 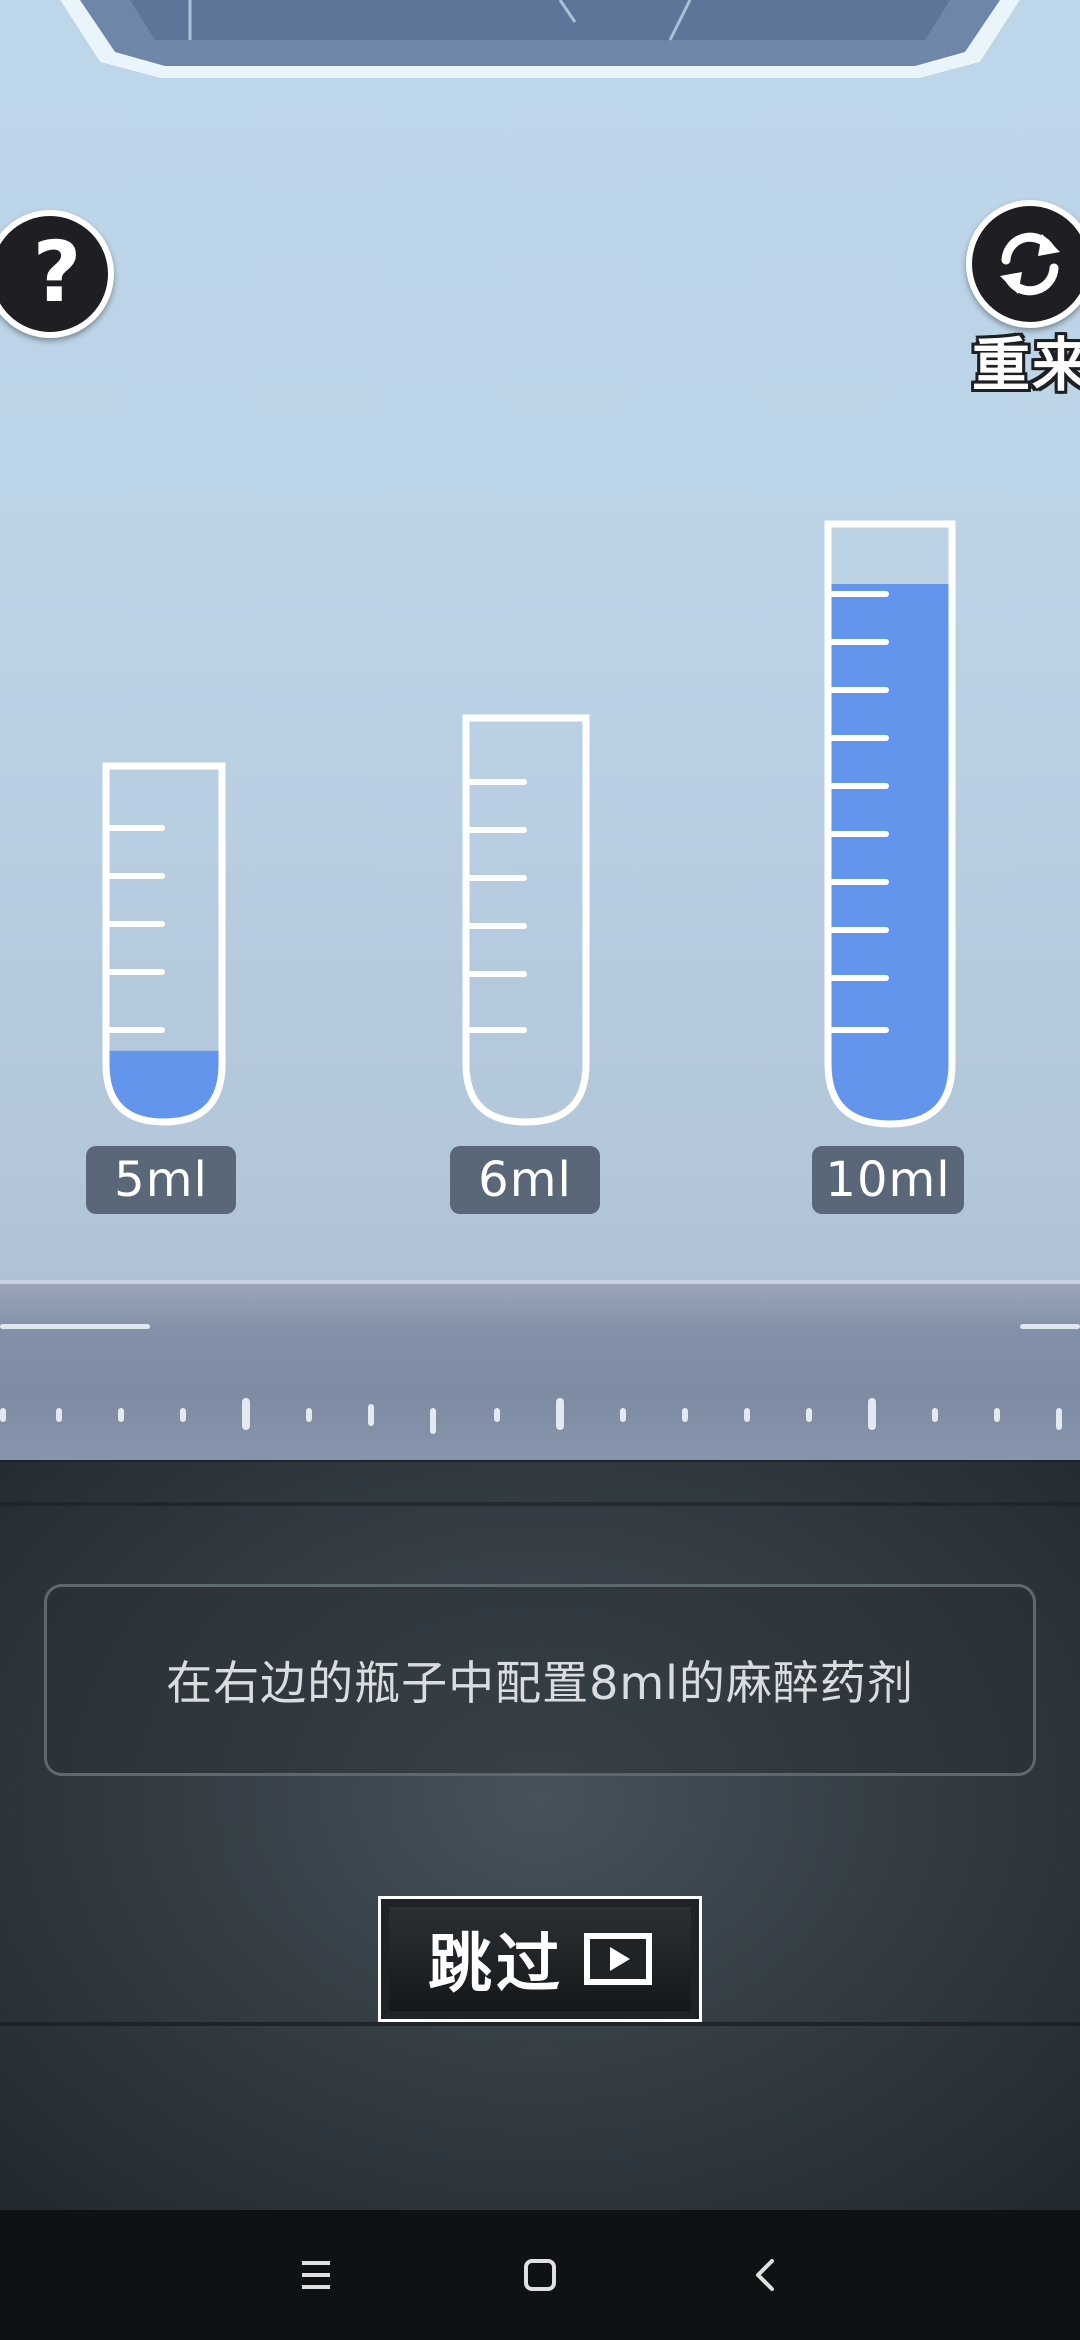 I want to click on top-frame-decoration, so click(x=540, y=39).